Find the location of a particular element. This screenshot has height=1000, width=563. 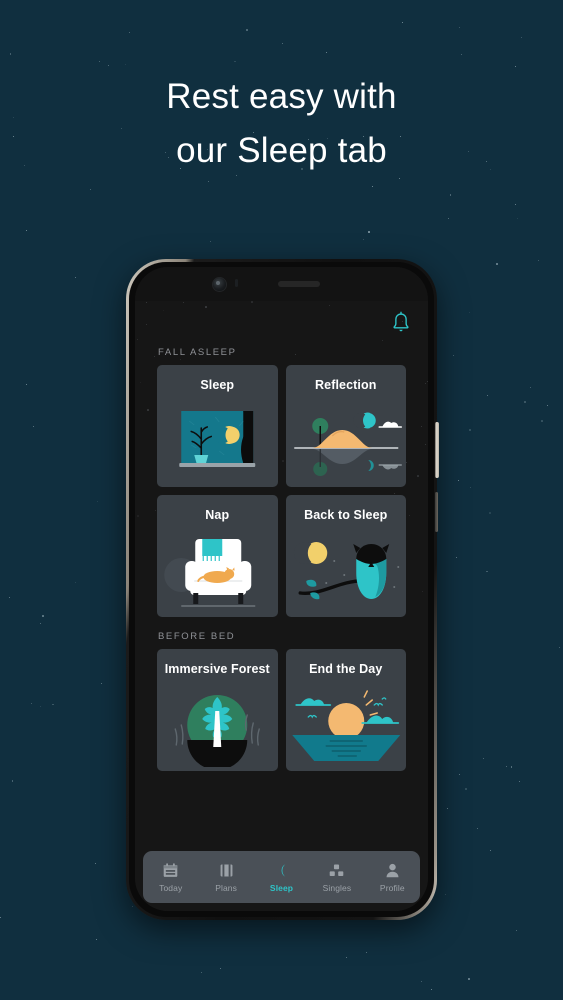

sunset-over-water-illustration is located at coordinates (346, 726).